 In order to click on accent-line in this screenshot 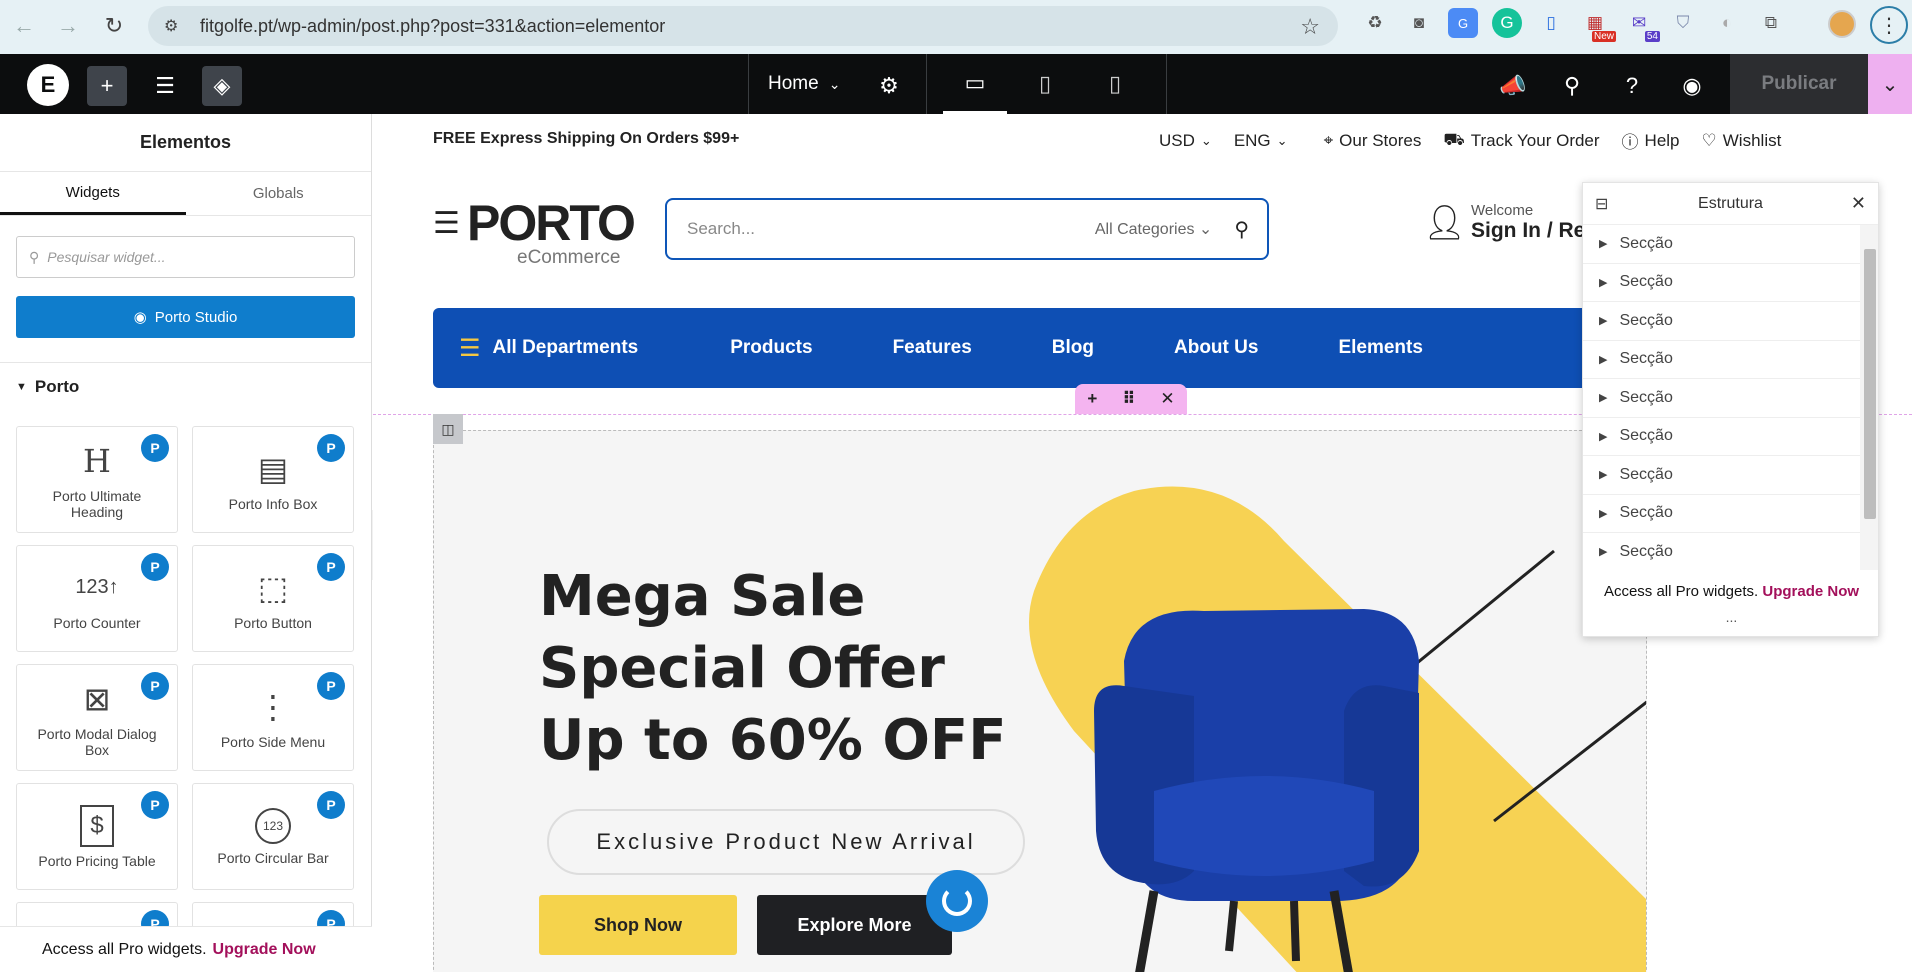, I will do `click(1569, 761)`.